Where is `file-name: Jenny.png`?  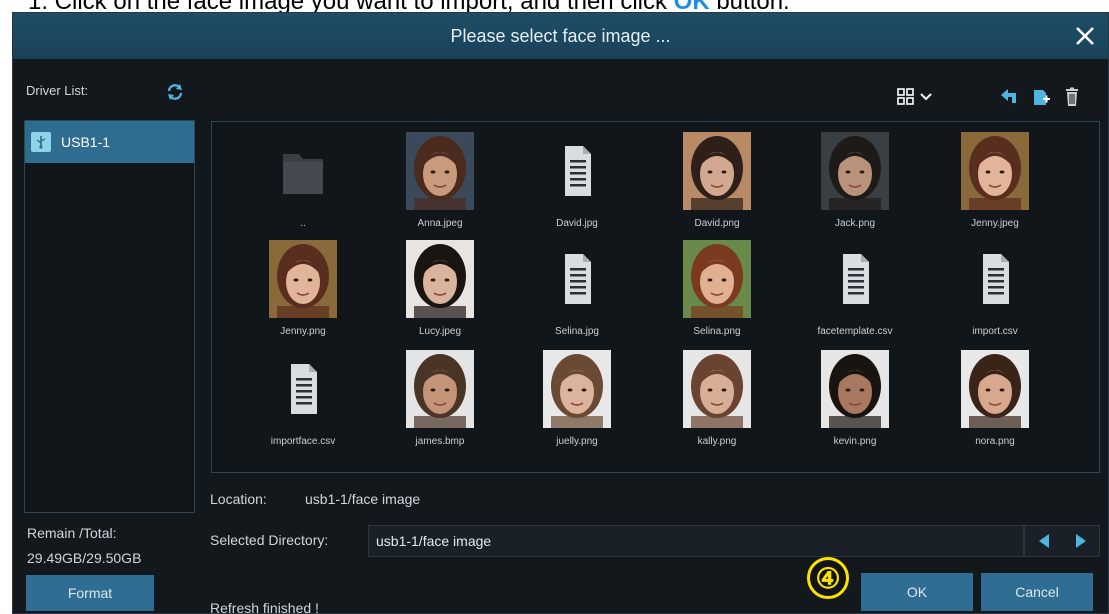 file-name: Jenny.png is located at coordinates (303, 331).